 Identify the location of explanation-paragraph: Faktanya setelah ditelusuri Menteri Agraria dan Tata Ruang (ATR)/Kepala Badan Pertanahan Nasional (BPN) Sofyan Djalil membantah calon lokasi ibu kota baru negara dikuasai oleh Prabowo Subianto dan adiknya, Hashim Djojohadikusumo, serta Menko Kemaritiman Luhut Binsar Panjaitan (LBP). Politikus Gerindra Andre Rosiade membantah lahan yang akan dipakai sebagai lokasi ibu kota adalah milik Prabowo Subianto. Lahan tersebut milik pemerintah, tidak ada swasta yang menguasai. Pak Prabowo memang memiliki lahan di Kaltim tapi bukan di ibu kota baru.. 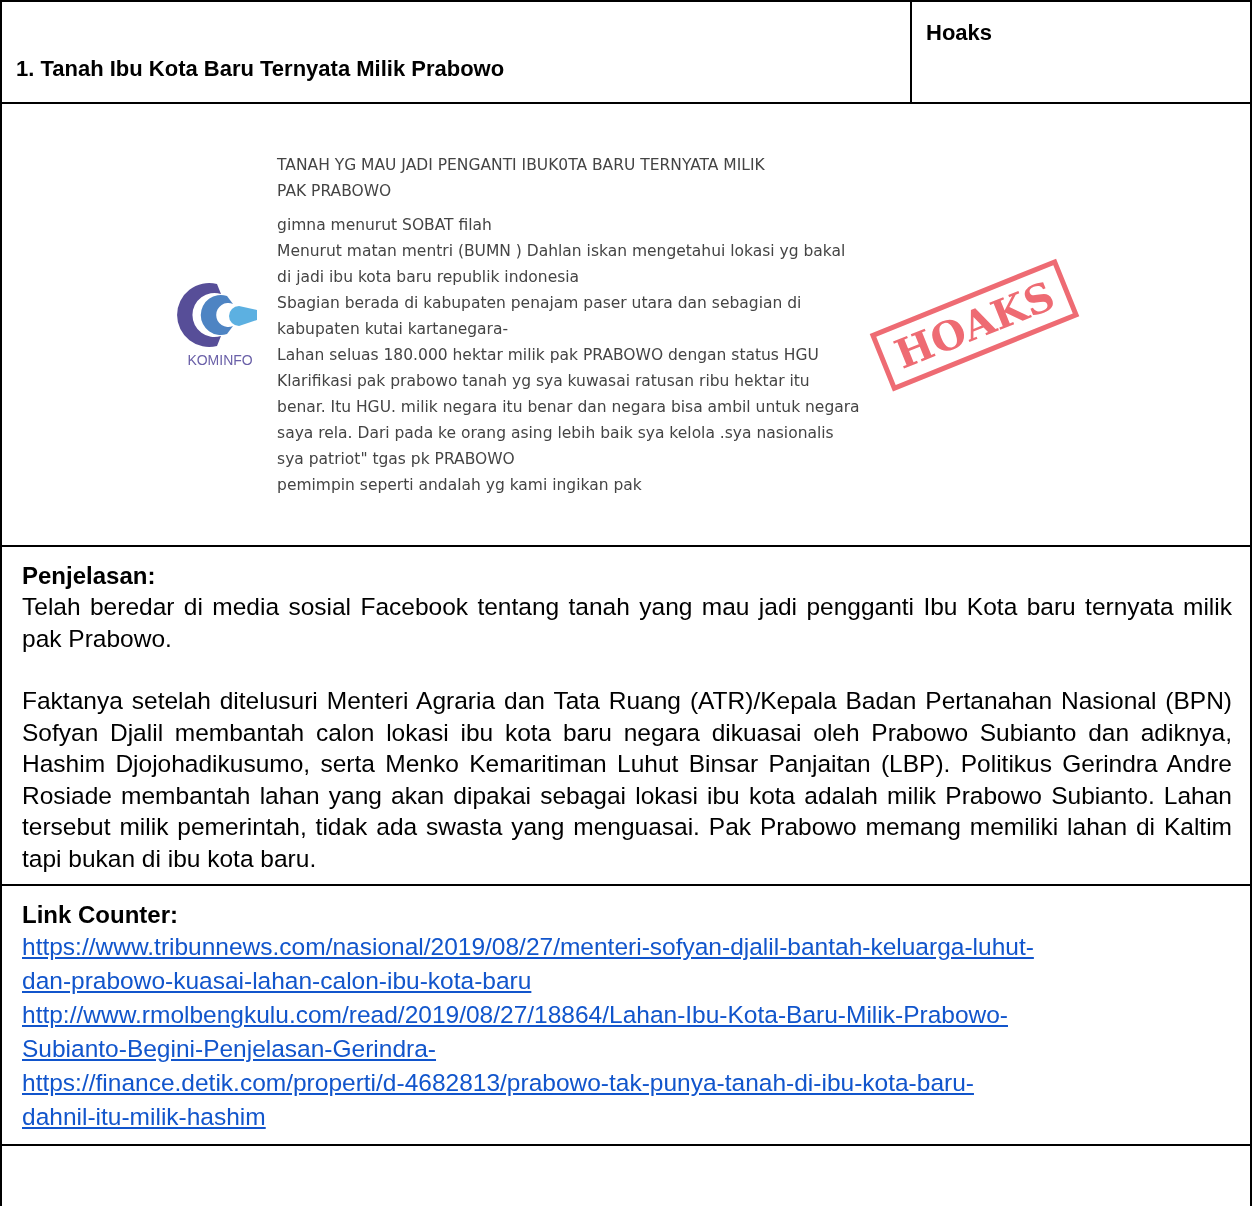
(627, 780).